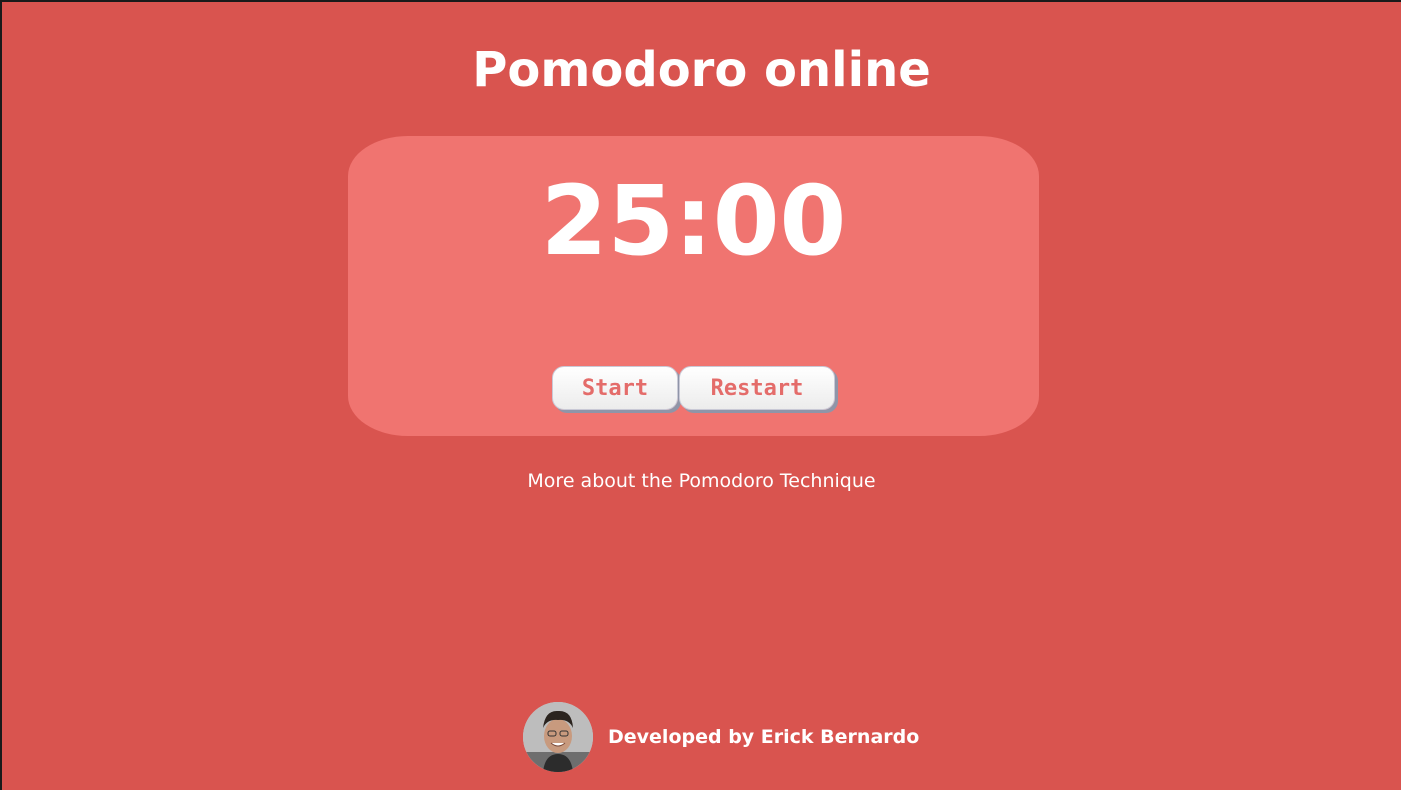  I want to click on pomodoro-technique-link: More about the Pomodoro Technique, so click(701, 481).